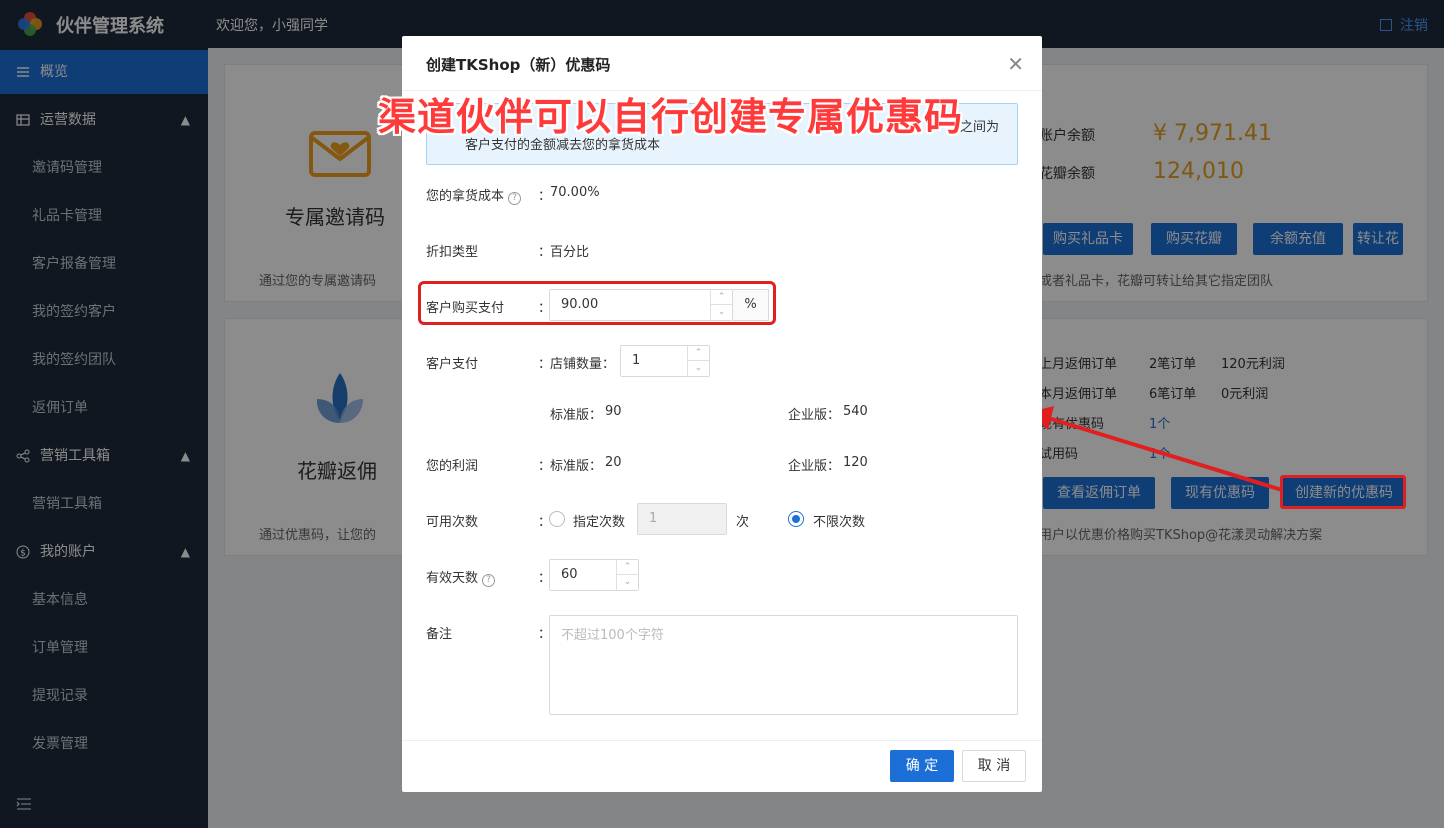 This screenshot has height=828, width=1444. Describe the element at coordinates (452, 252) in the screenshot. I see `discount-type-label: 折扣类型` at that location.